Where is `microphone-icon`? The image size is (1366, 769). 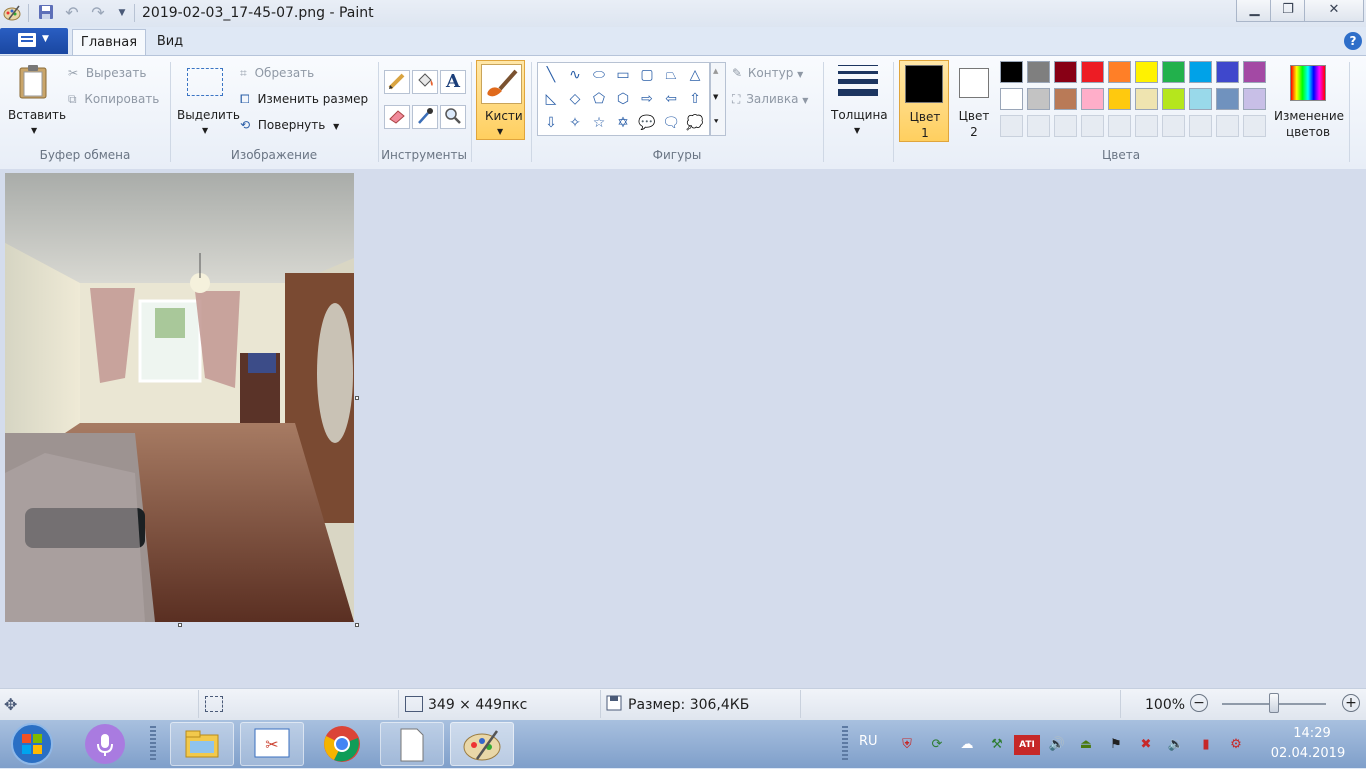 microphone-icon is located at coordinates (105, 744).